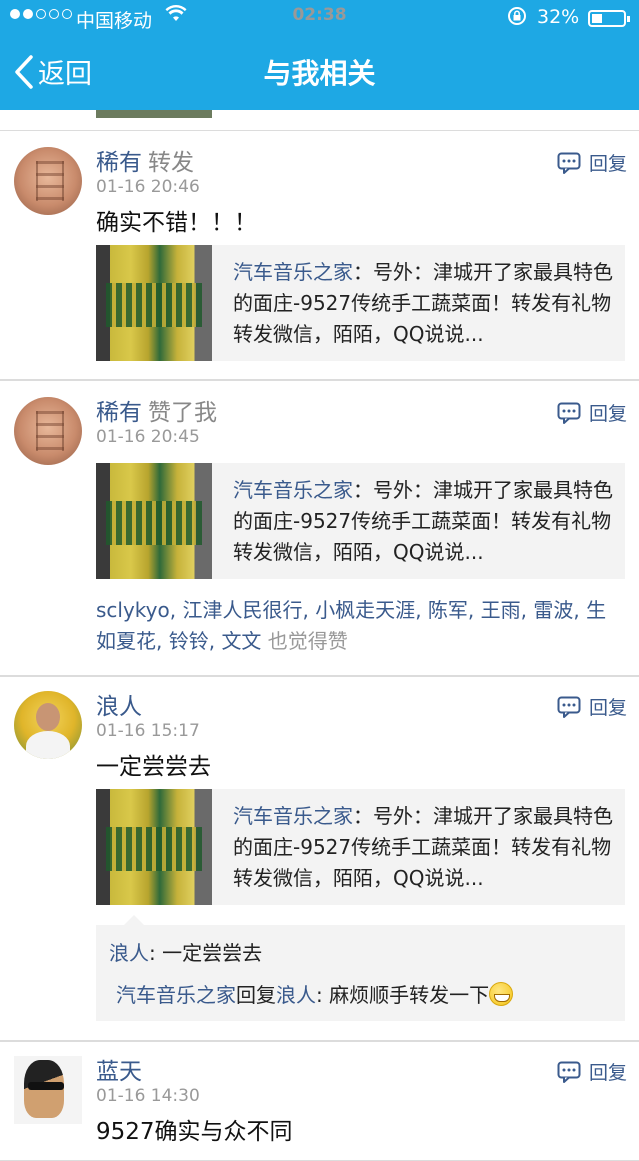 The image size is (639, 1161). I want to click on comment-text: 9527确实与众不同, so click(194, 1132).